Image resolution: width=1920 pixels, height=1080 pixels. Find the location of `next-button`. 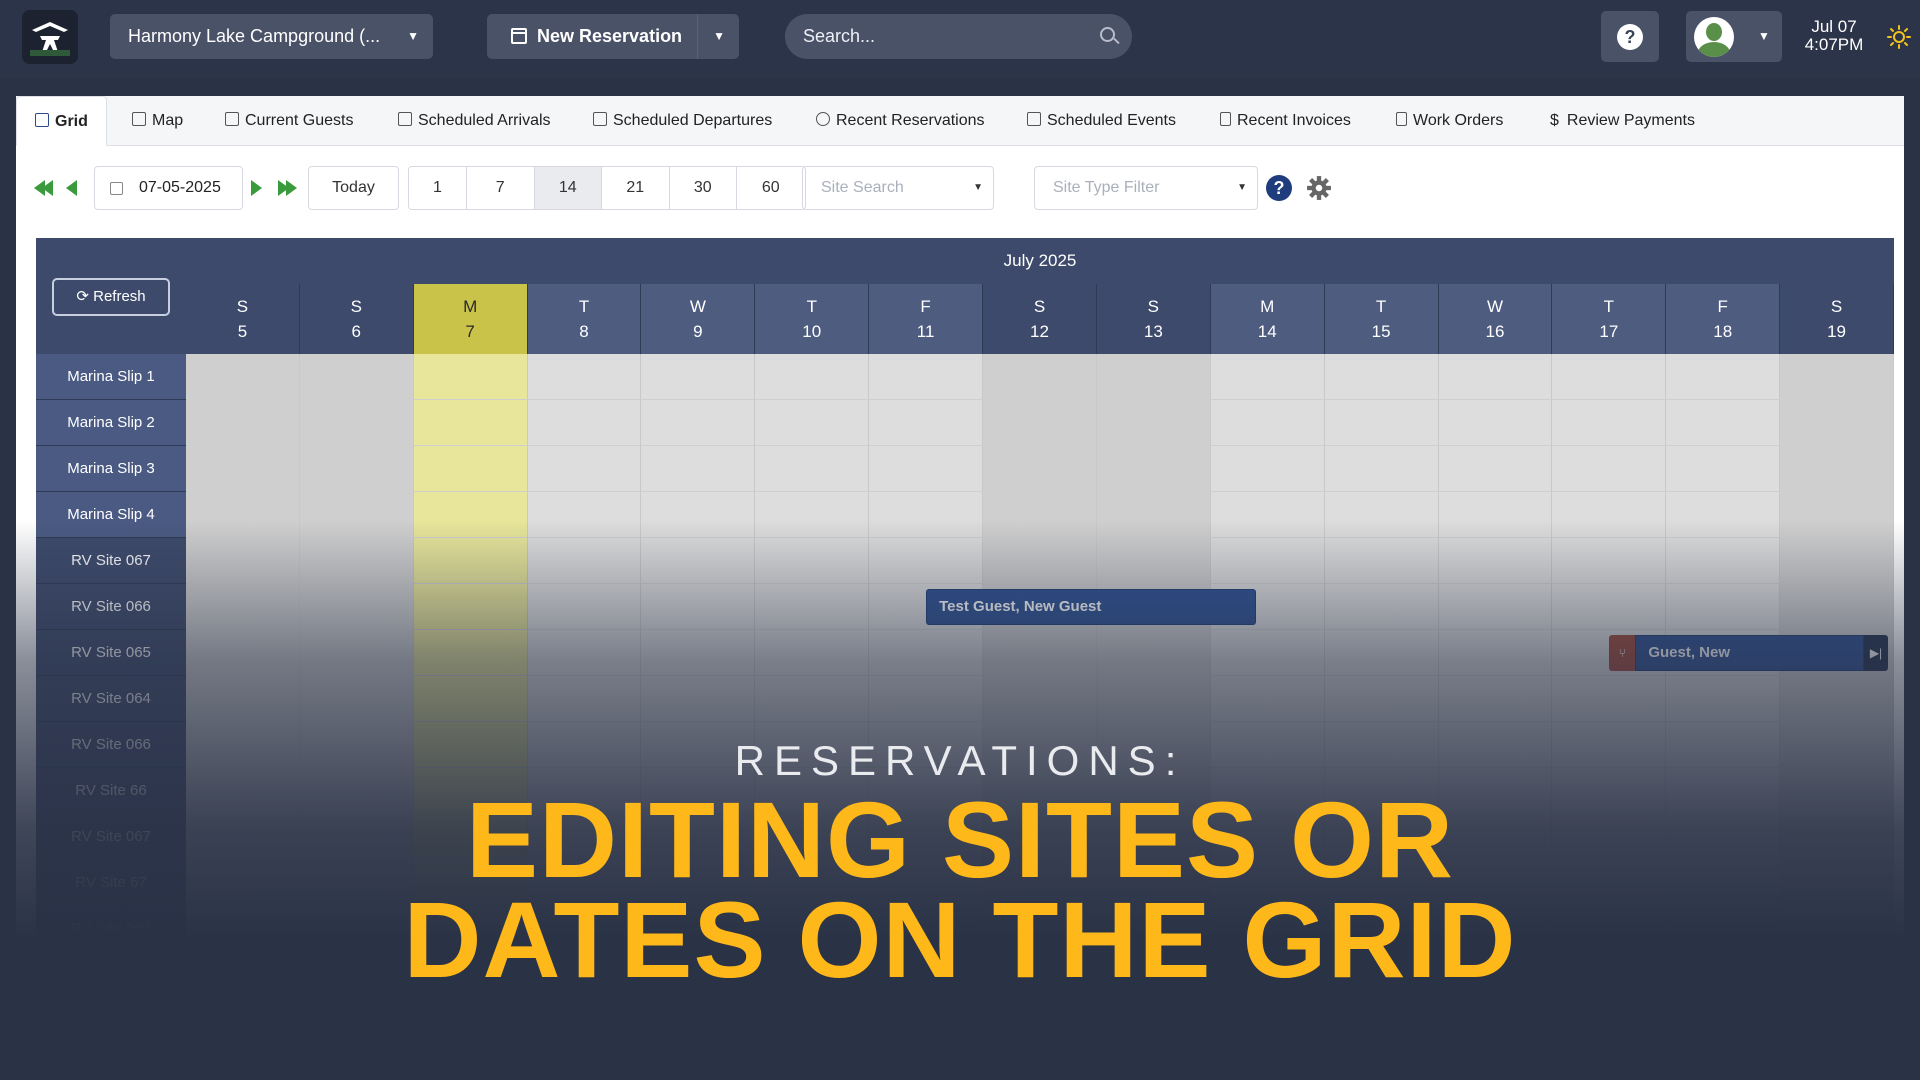

next-button is located at coordinates (258, 188).